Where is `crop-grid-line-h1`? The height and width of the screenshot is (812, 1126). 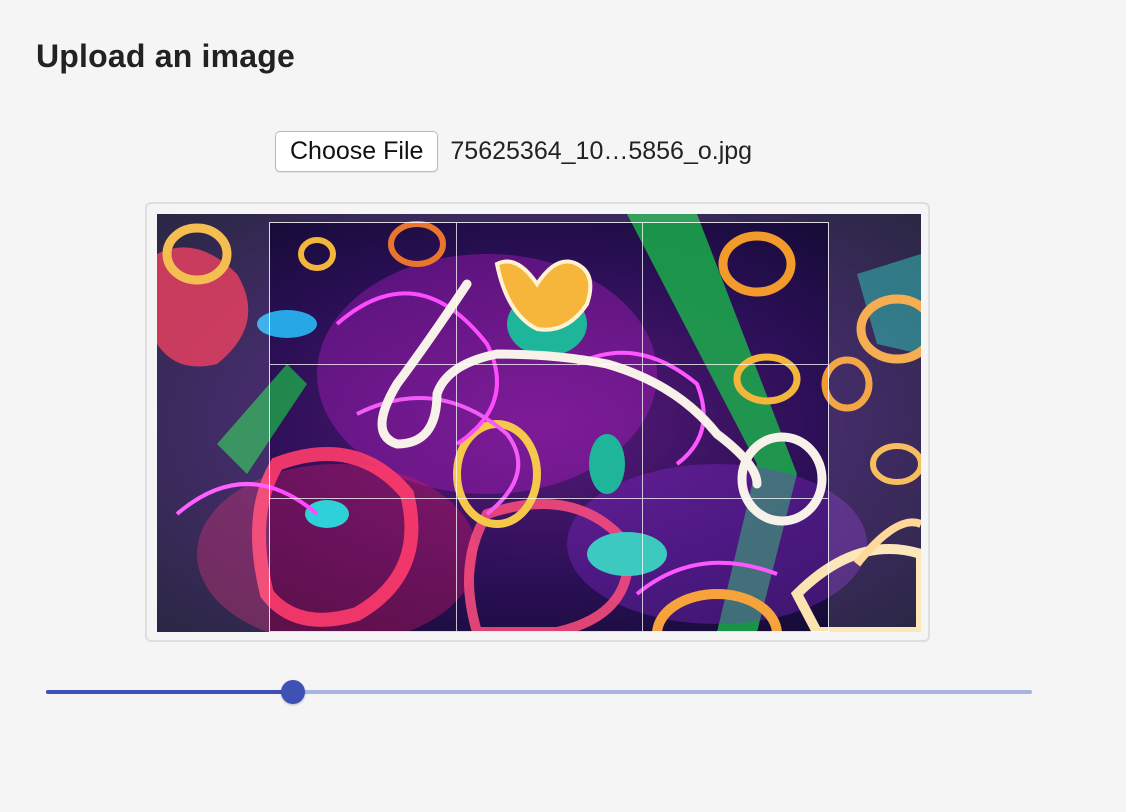
crop-grid-line-h1 is located at coordinates (549, 364).